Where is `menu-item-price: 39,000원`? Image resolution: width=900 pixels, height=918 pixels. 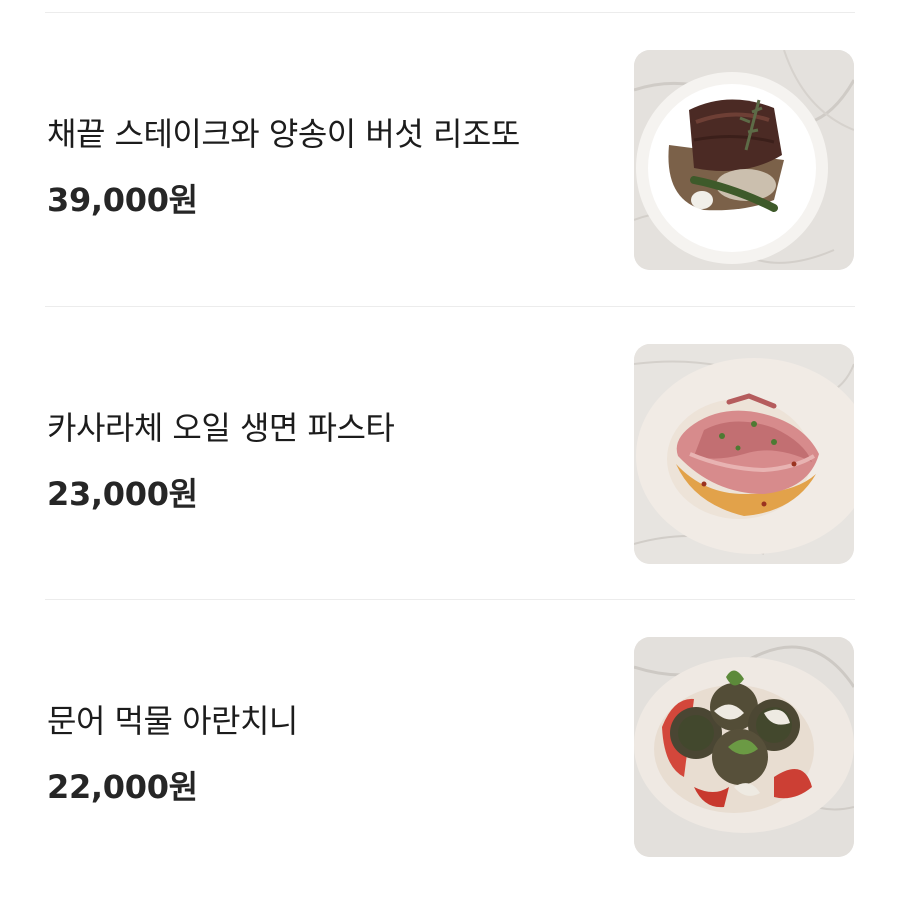
menu-item-price: 39,000원 is located at coordinates (122, 200).